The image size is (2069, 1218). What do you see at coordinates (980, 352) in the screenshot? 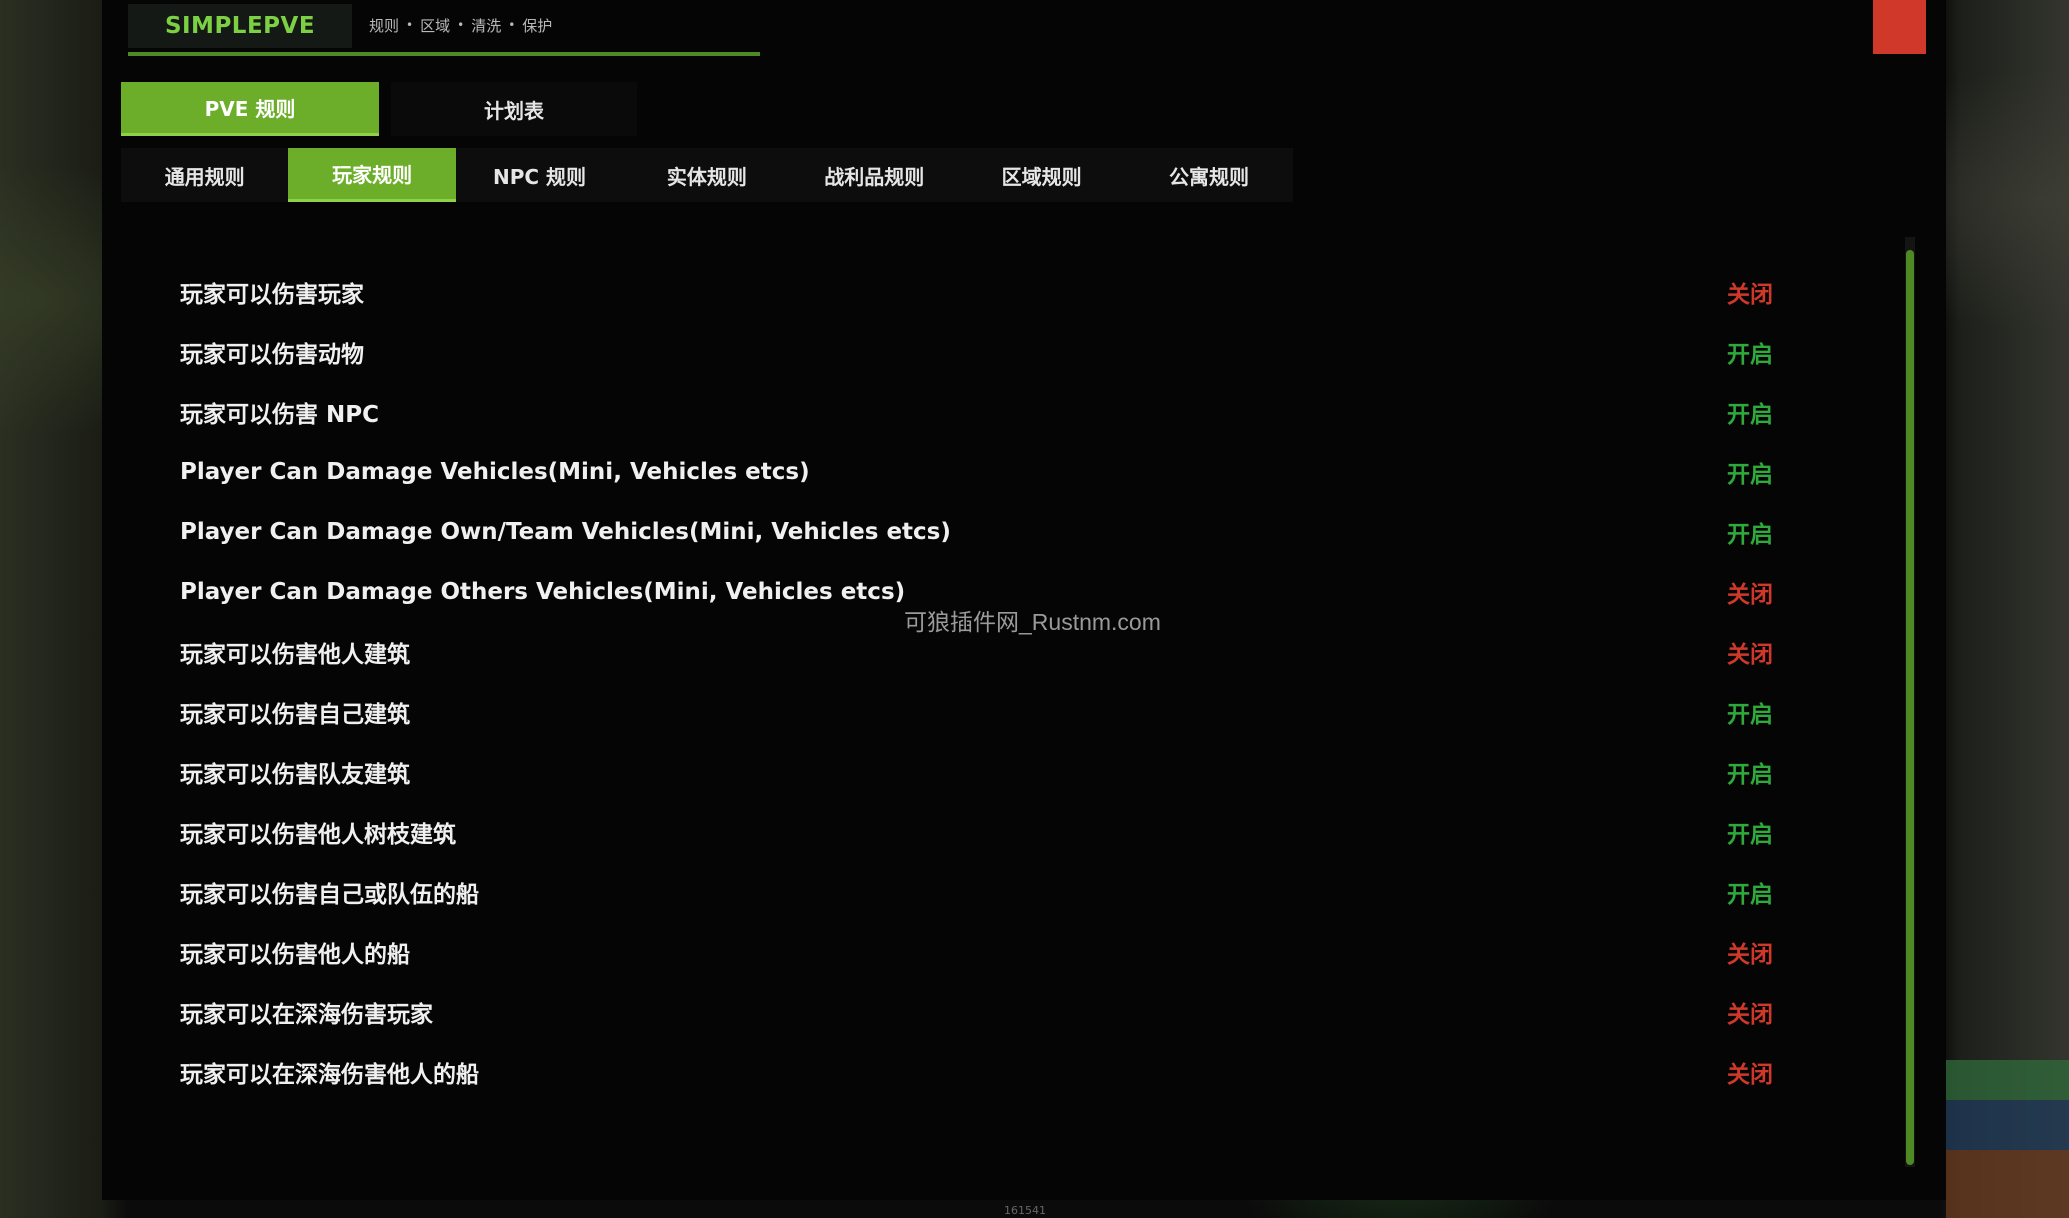
I see `rule-row: 玩家可以伤害动物 开启` at bounding box center [980, 352].